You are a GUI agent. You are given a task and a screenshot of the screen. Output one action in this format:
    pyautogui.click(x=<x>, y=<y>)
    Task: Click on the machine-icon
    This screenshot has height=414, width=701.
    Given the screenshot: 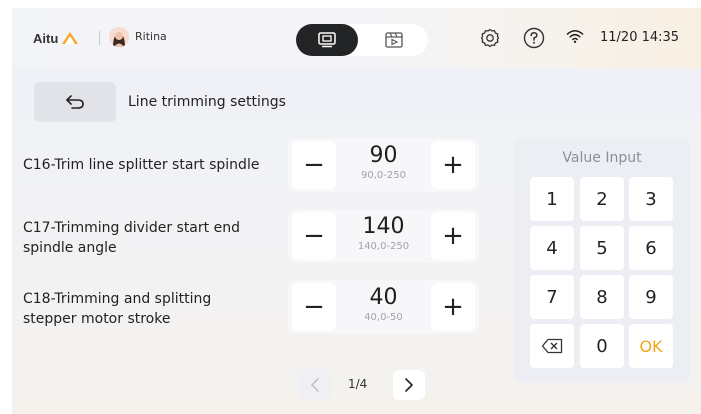 What is the action you would take?
    pyautogui.click(x=327, y=40)
    